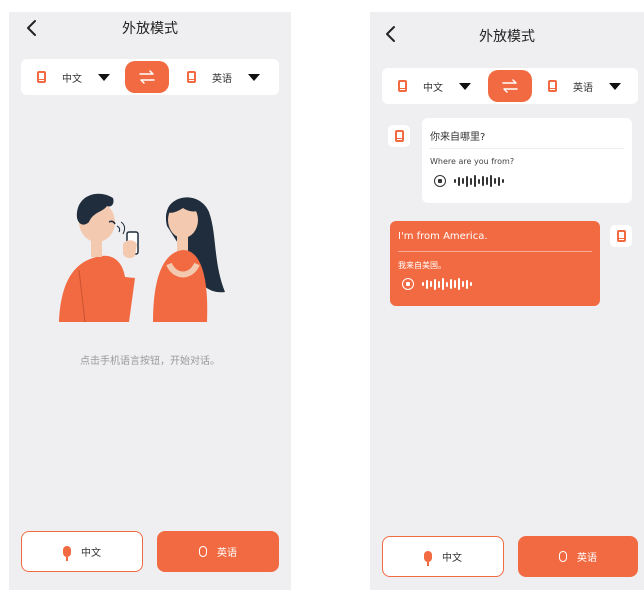 The image size is (644, 590). Describe the element at coordinates (472, 161) in the screenshot. I see `message-translation-text: Where are you from?` at that location.